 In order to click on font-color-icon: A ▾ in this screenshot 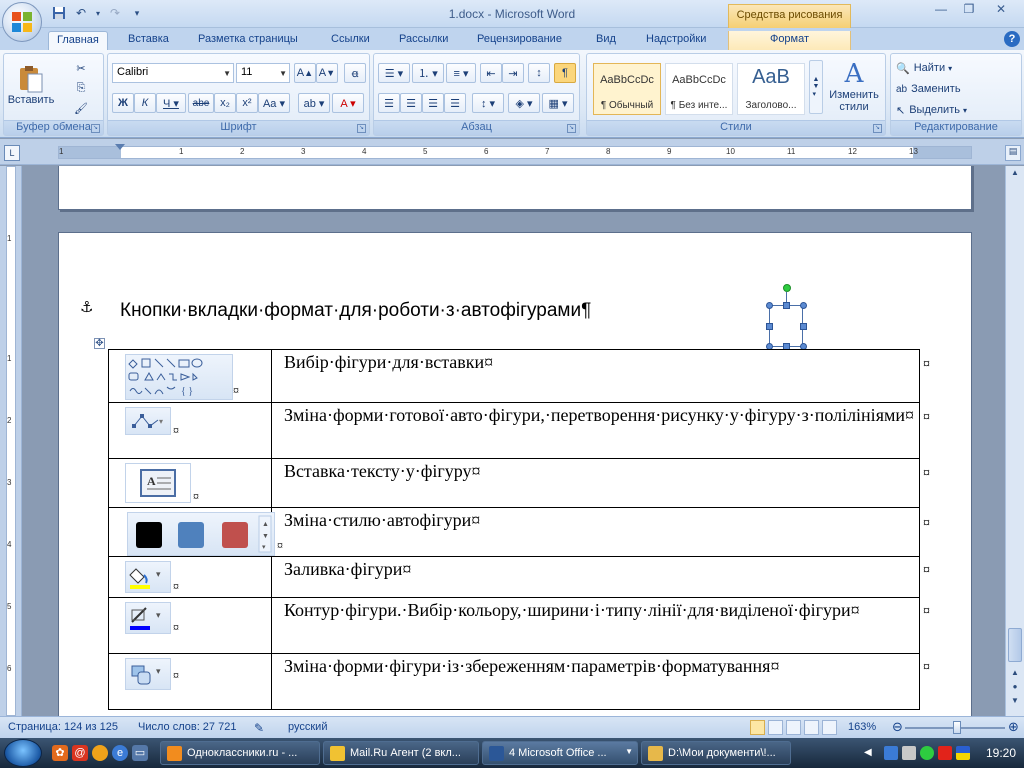, I will do `click(348, 103)`.